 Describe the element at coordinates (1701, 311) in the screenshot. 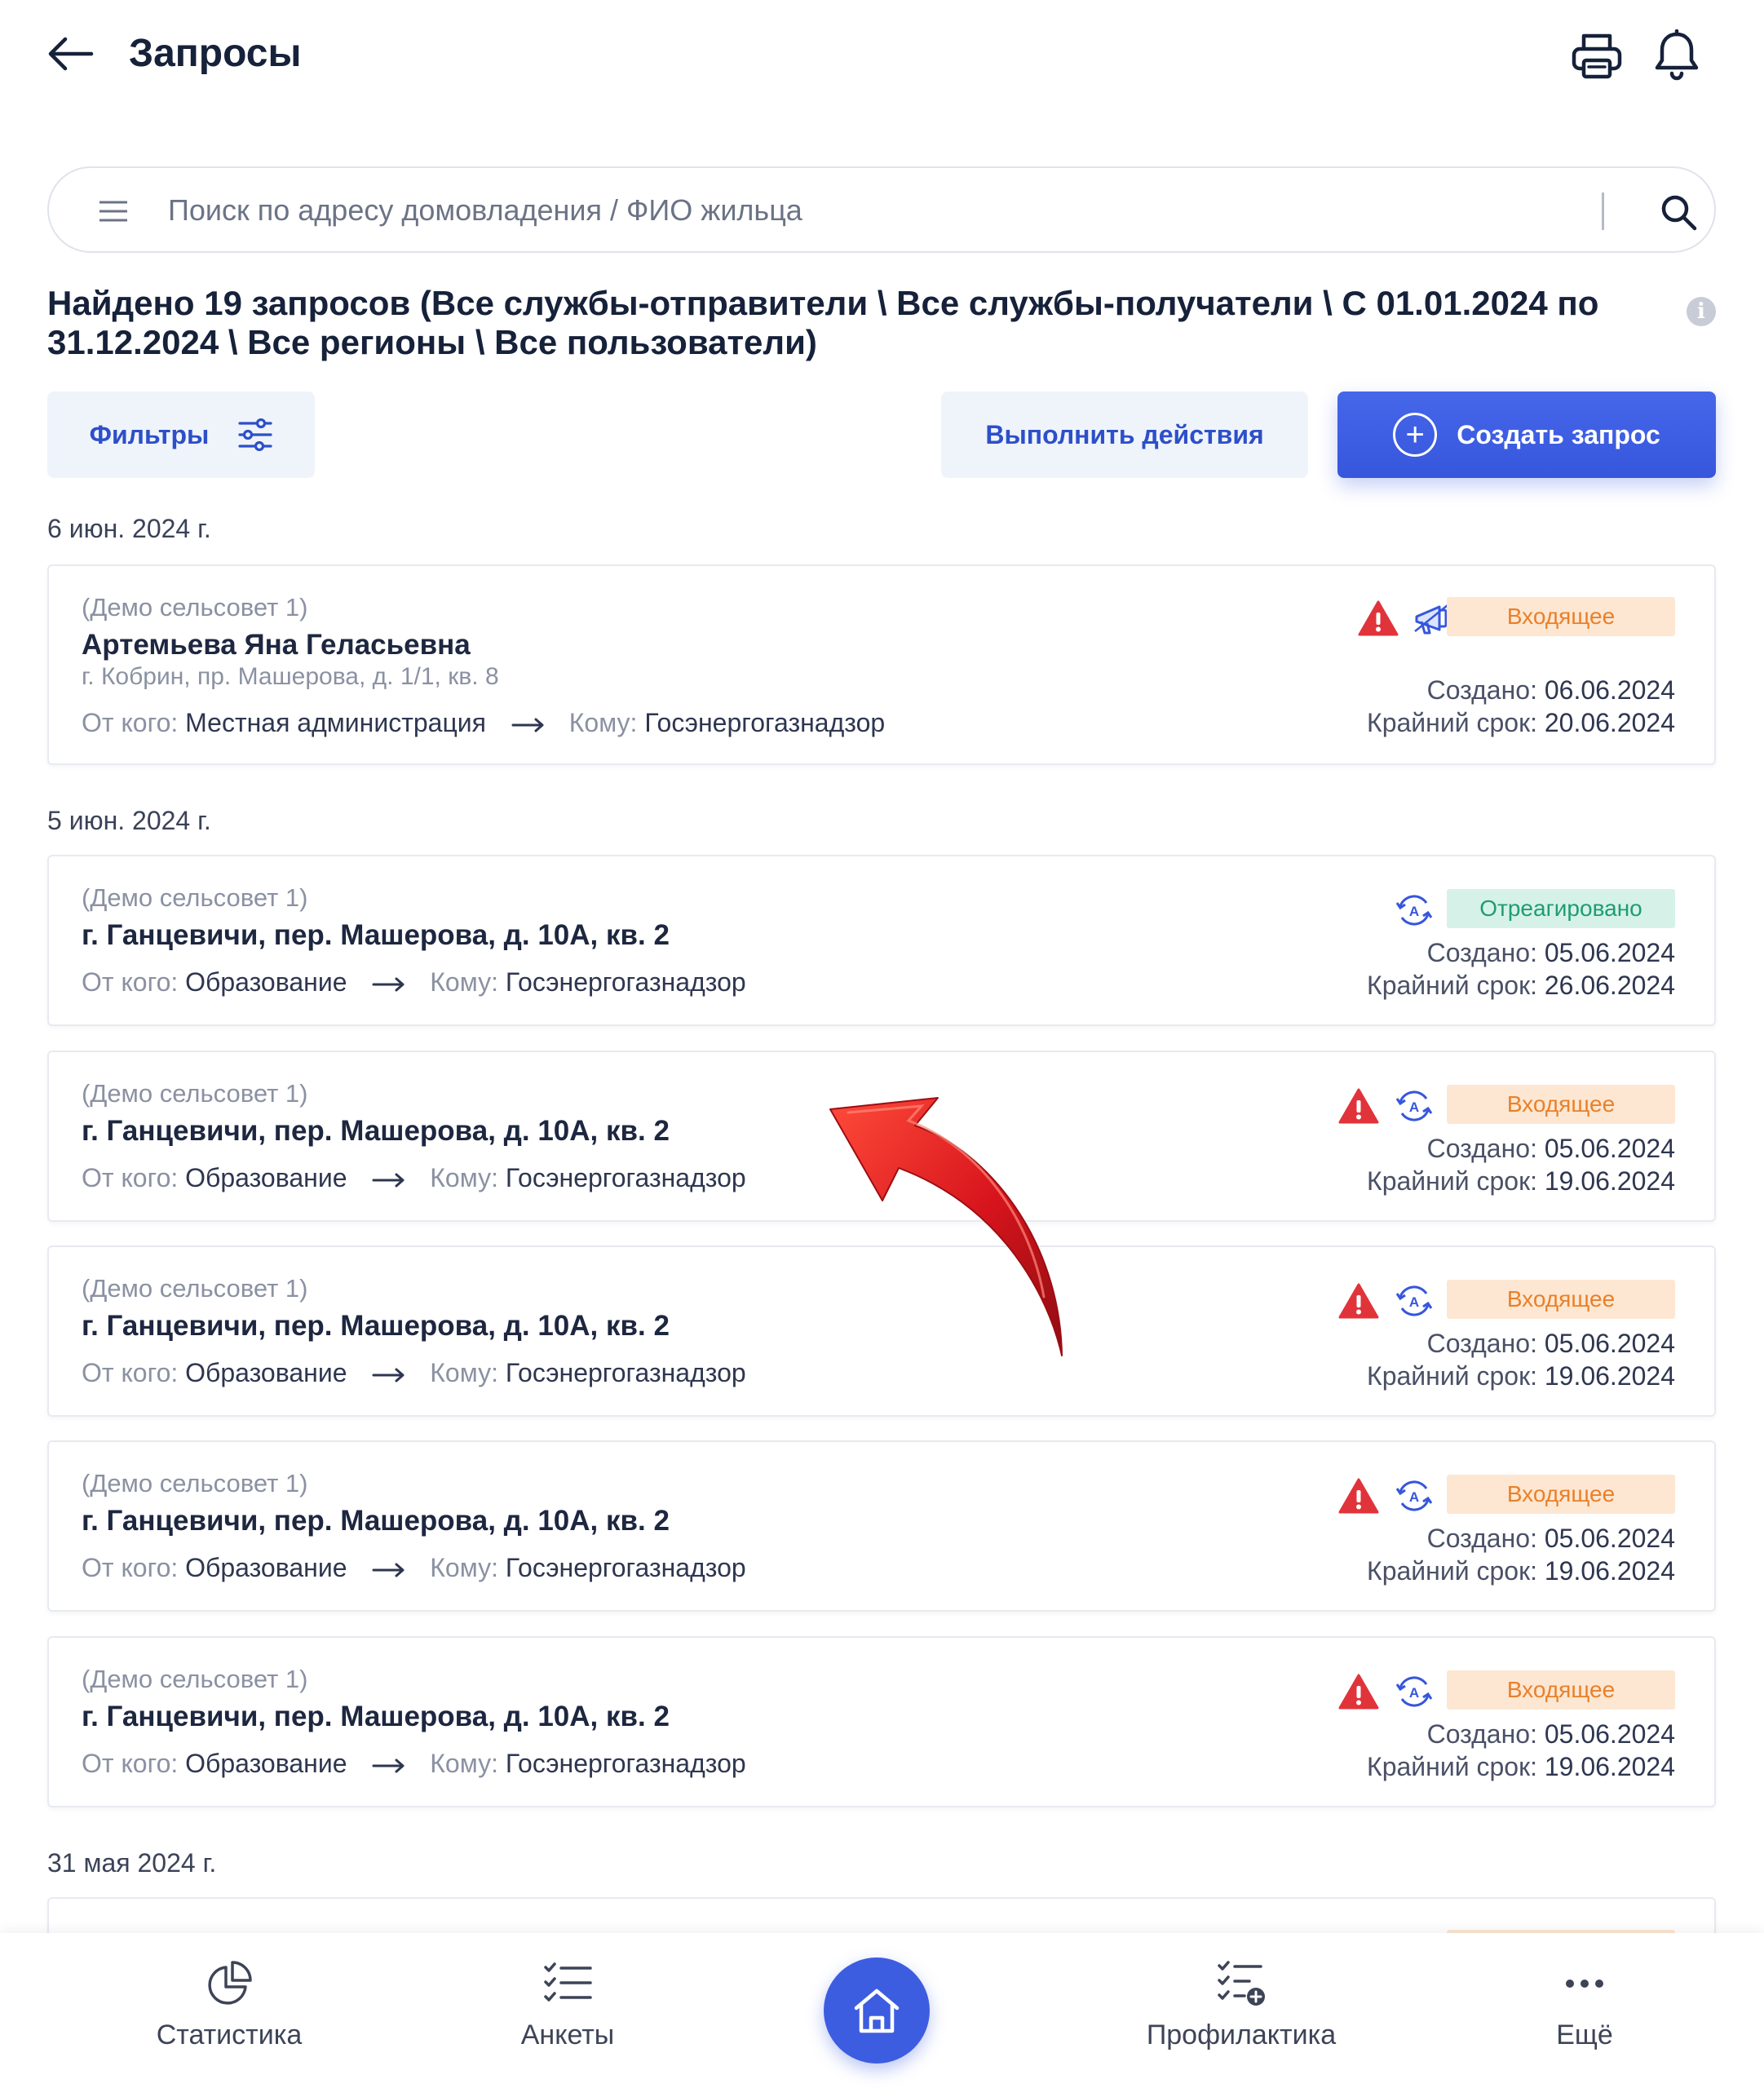

I see `info-icon: i` at that location.